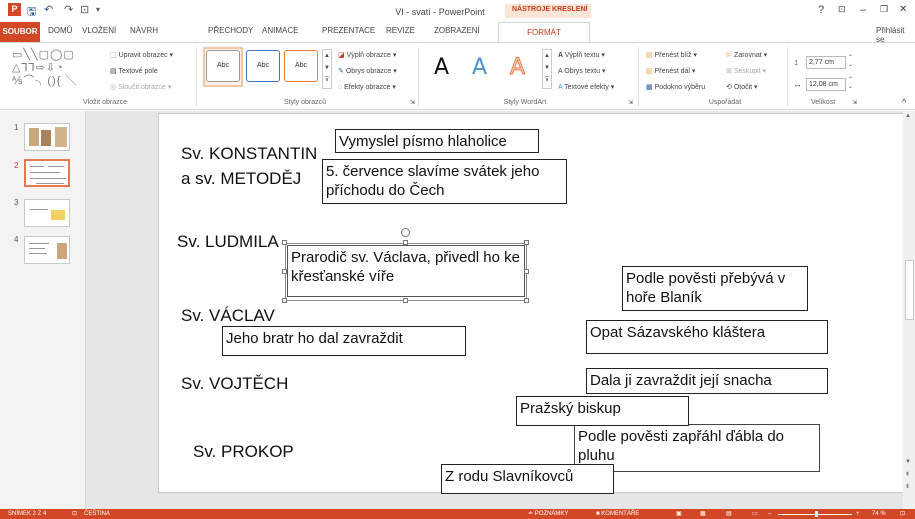 Image resolution: width=915 pixels, height=519 pixels. Describe the element at coordinates (707, 381) in the screenshot. I see `answer-box-snacha: Dala ji zavraždit její snacha` at that location.